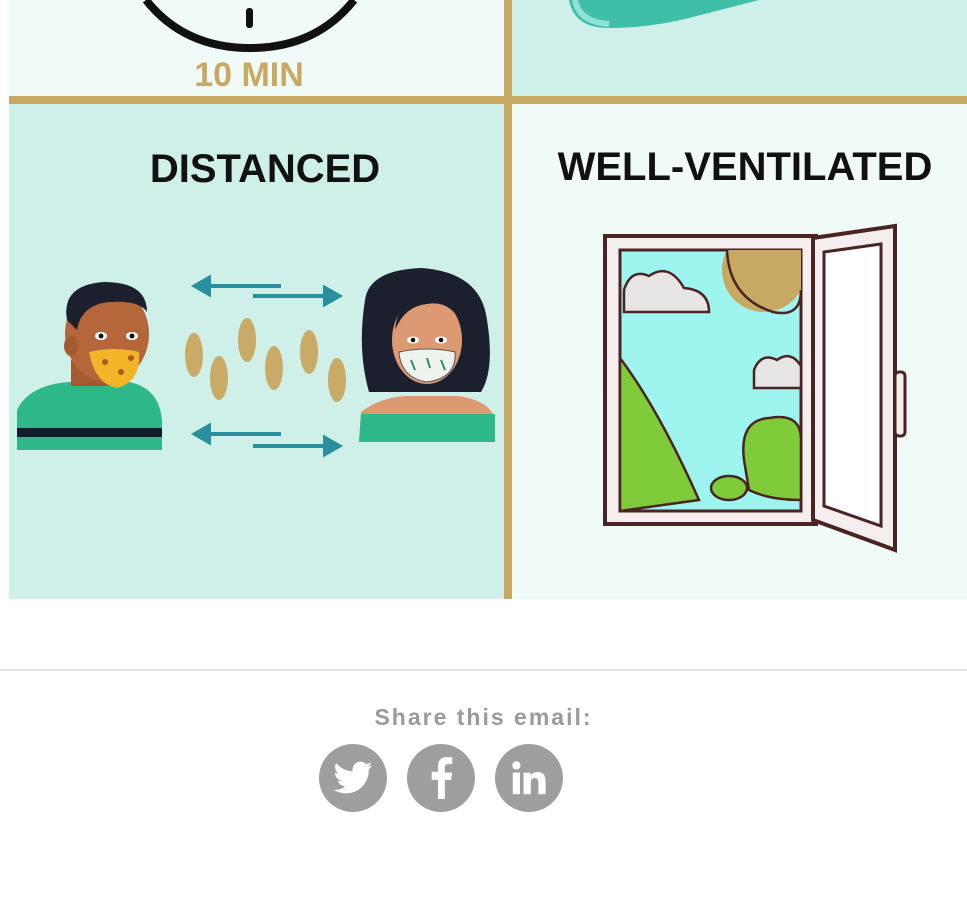  What do you see at coordinates (483, 670) in the screenshot?
I see `footer-divider` at bounding box center [483, 670].